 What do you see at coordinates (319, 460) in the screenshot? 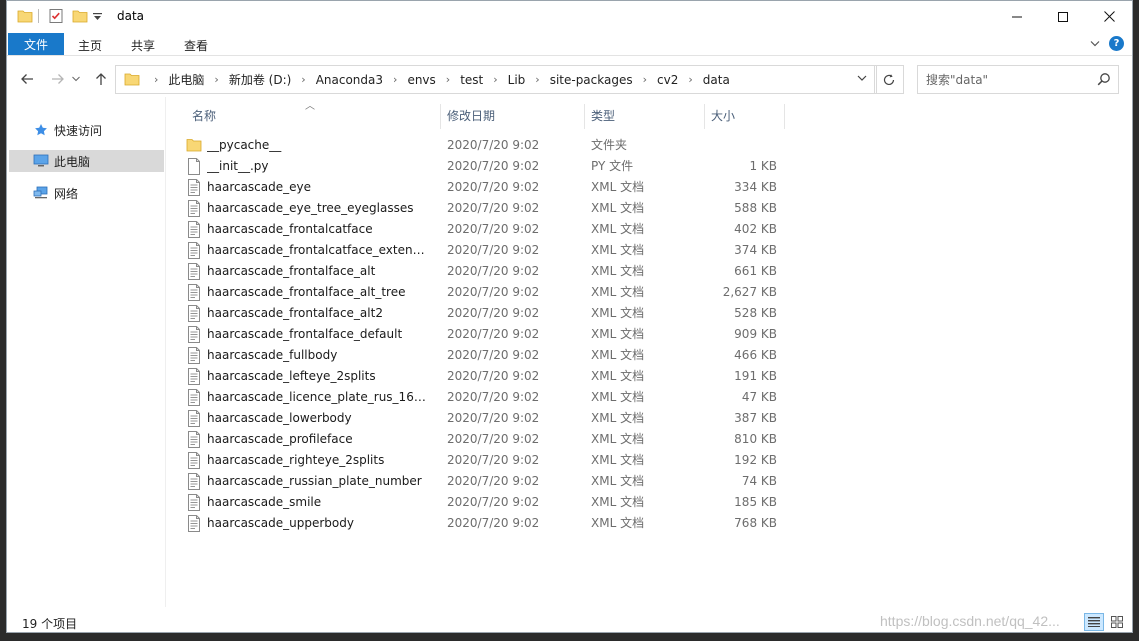
I see `file-name: haarcascade_righteye_2splits` at bounding box center [319, 460].